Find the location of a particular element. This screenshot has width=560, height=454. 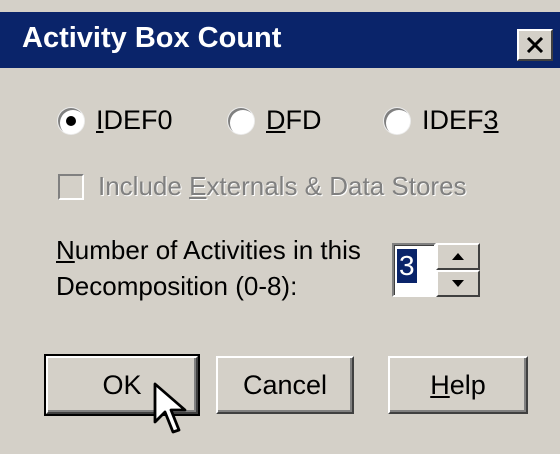

dialog-title: Activity Box Count is located at coordinates (152, 38).